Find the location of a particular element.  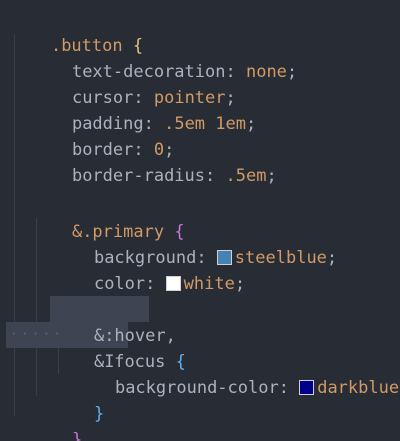

property-value: white is located at coordinates (209, 284).